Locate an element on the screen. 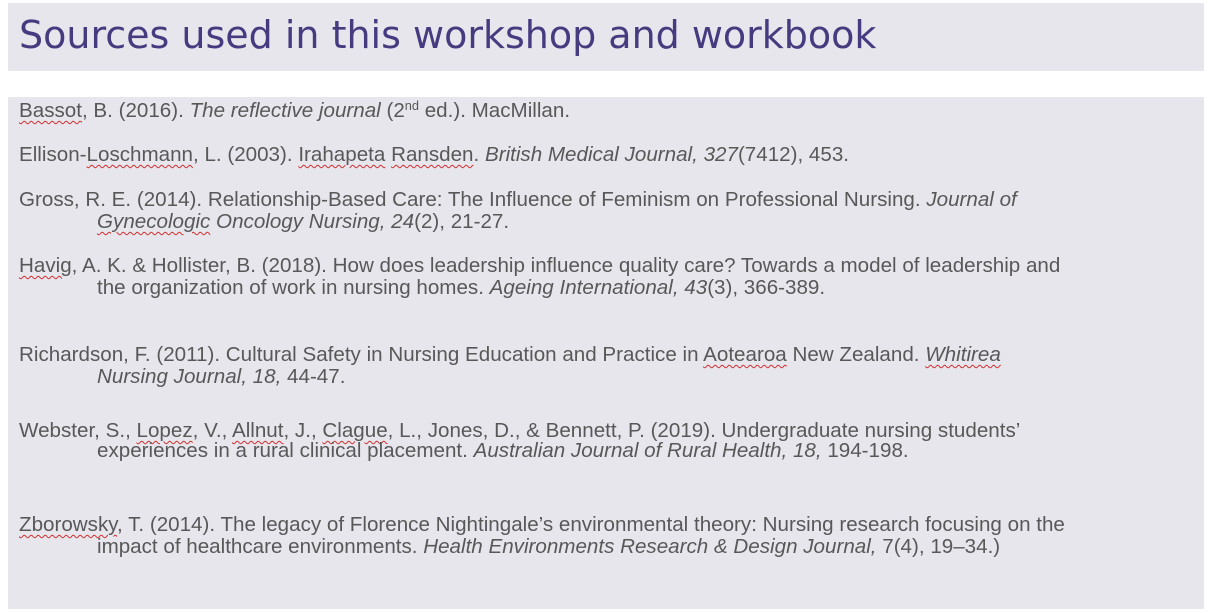  journal-title: Australian Journal of Rural Health, 18, is located at coordinates (647, 450).